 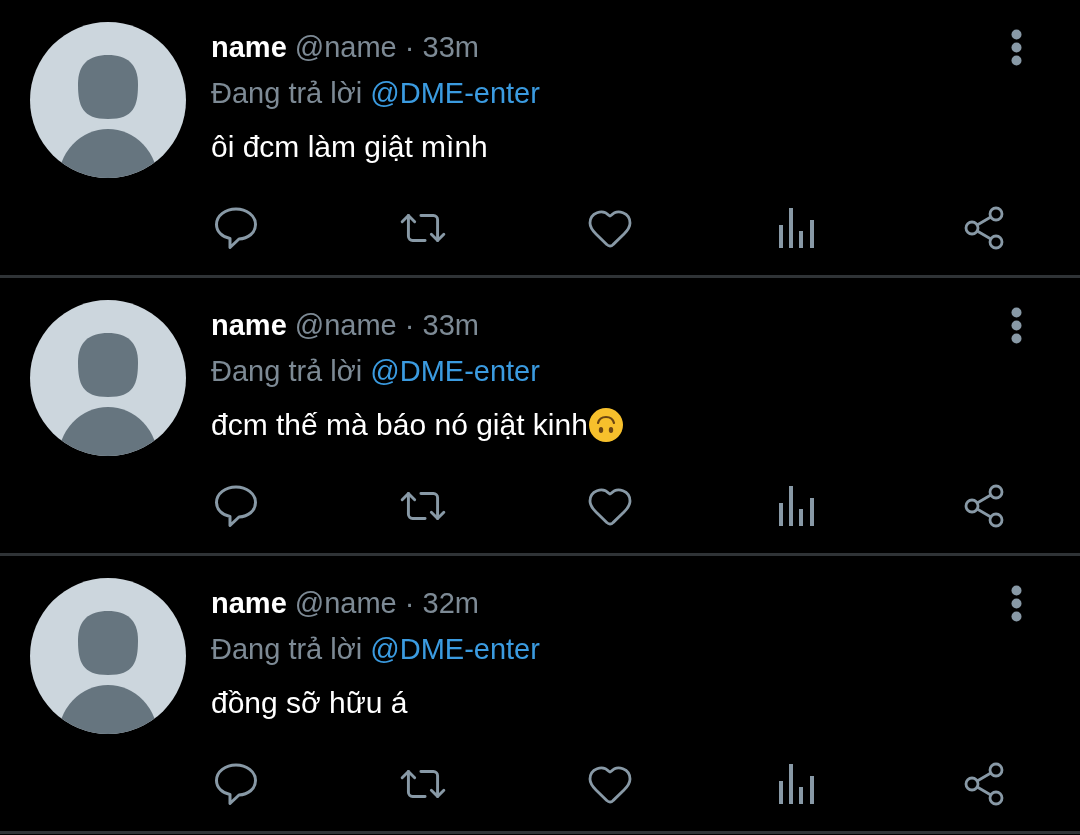 I want to click on tweet-text: đcm thế mà báo nó giật kinh, so click(x=399, y=425).